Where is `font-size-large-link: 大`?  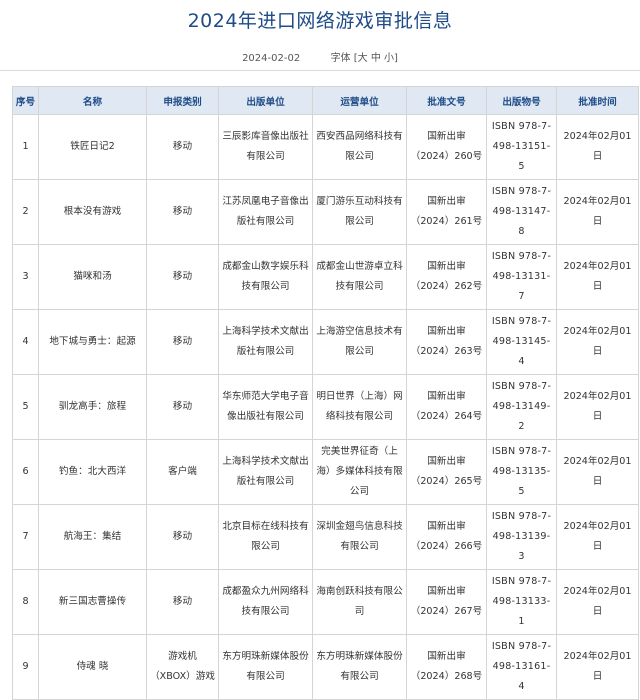 font-size-large-link: 大 is located at coordinates (363, 58).